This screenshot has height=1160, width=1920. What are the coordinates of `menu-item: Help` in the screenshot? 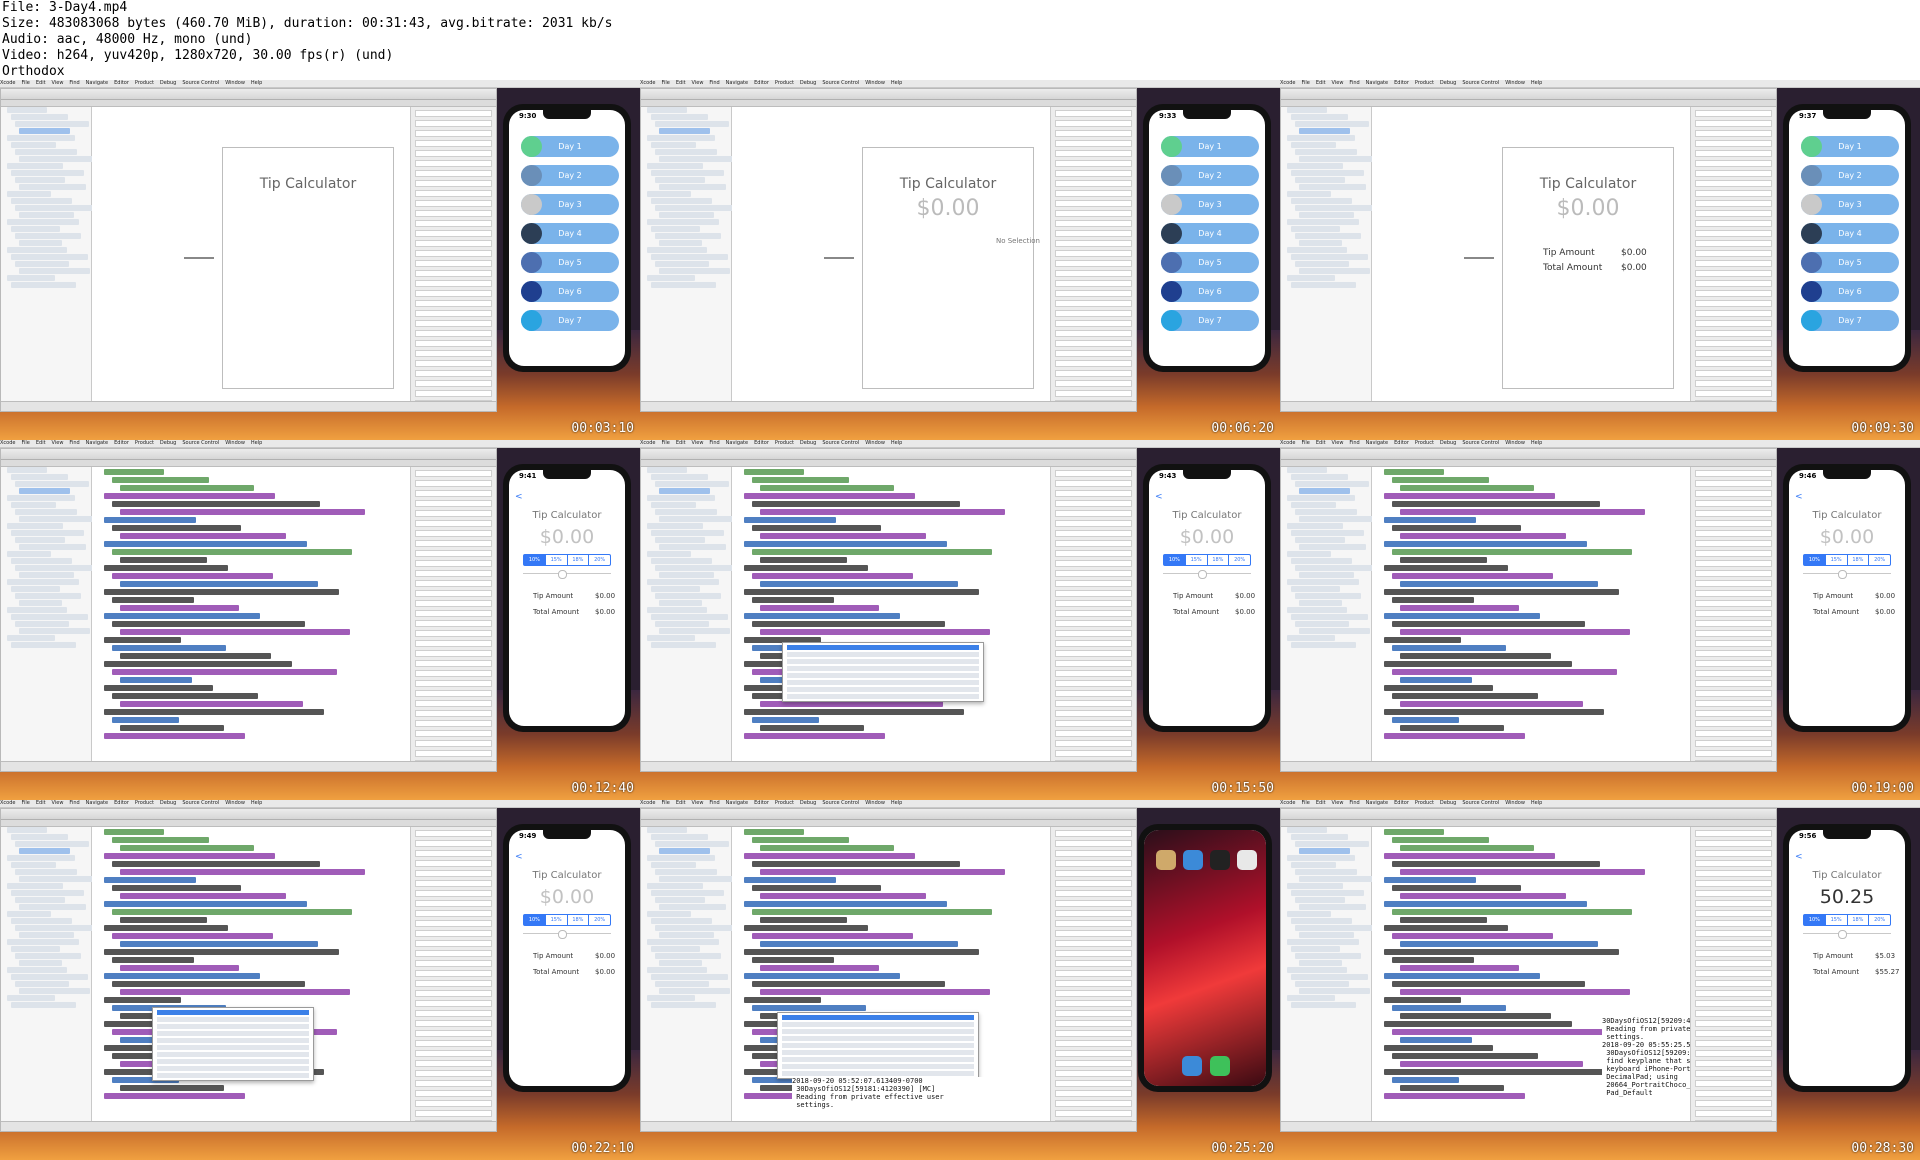 It's located at (256, 83).